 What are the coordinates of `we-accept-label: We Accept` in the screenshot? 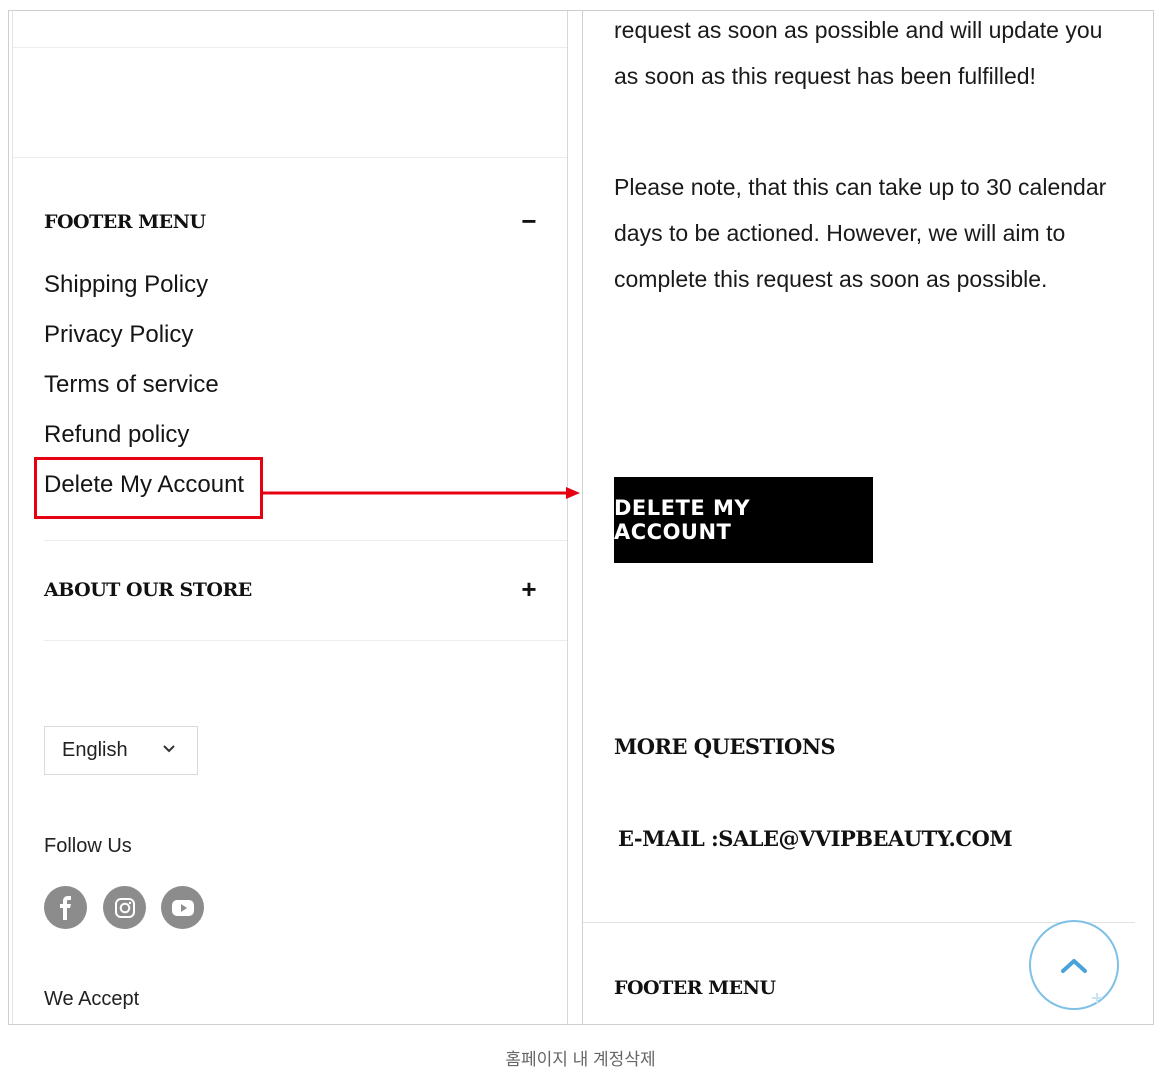 It's located at (92, 999).